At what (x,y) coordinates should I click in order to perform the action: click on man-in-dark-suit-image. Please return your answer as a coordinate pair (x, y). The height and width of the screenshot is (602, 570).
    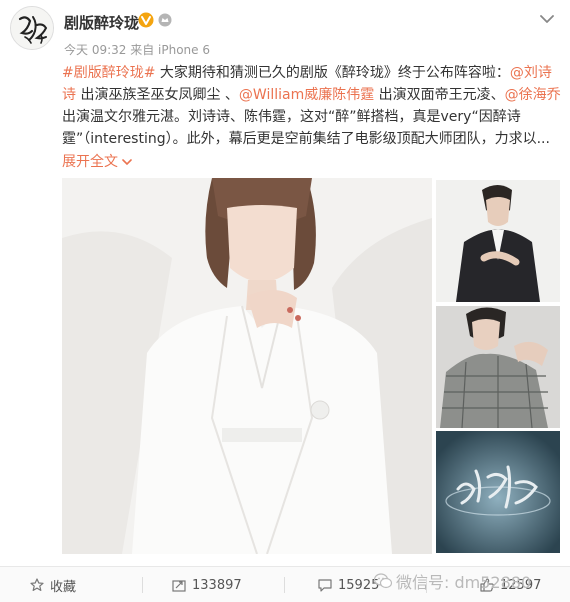
    Looking at the image, I should click on (498, 241).